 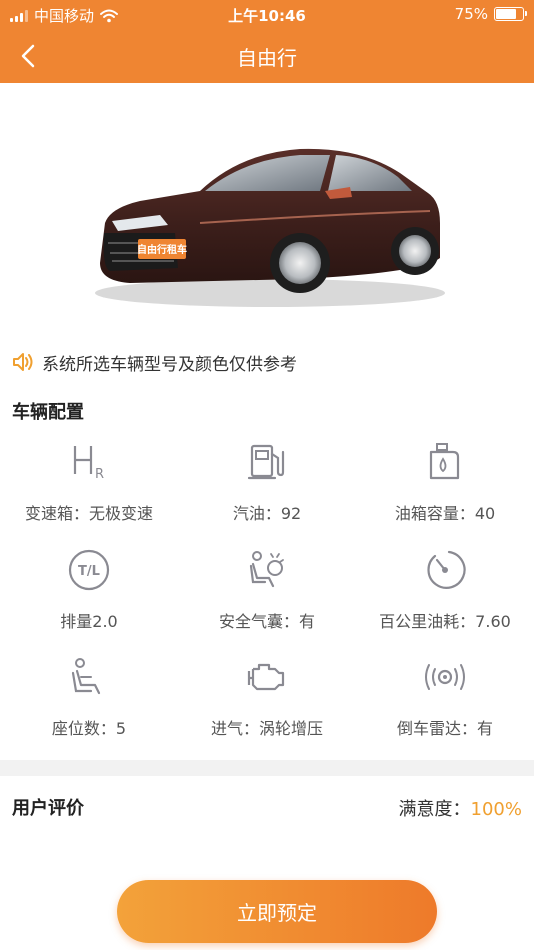 I want to click on car-plate-text: 自由行租车, so click(x=162, y=249).